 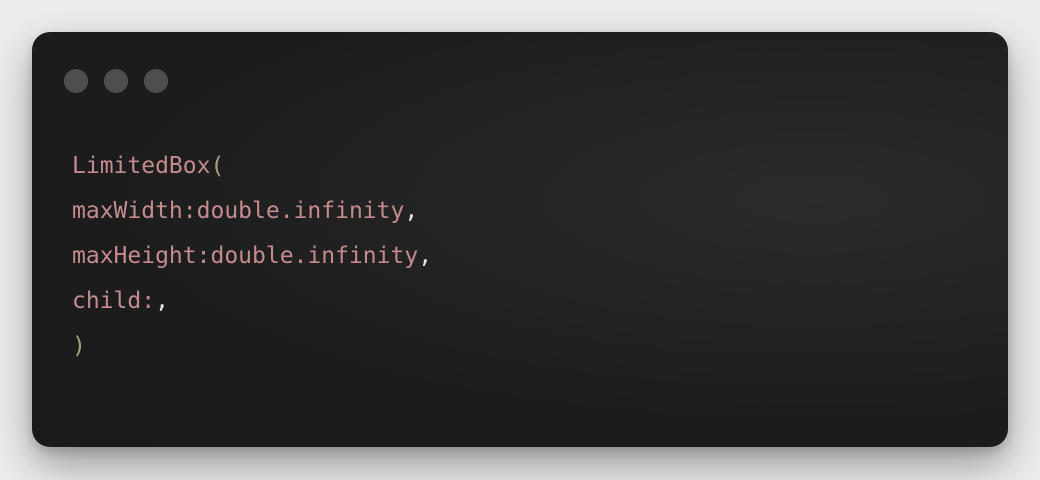 What do you see at coordinates (76, 81) in the screenshot?
I see `close-dot-icon` at bounding box center [76, 81].